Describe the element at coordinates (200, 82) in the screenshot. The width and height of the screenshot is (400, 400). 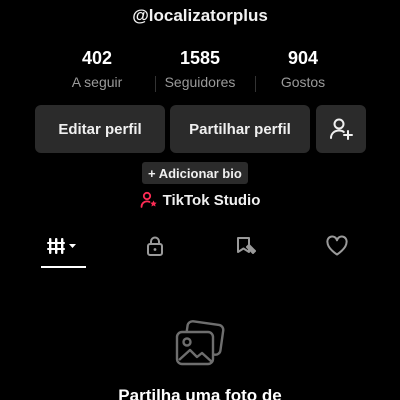
I see `followers-label: Seguidores` at that location.